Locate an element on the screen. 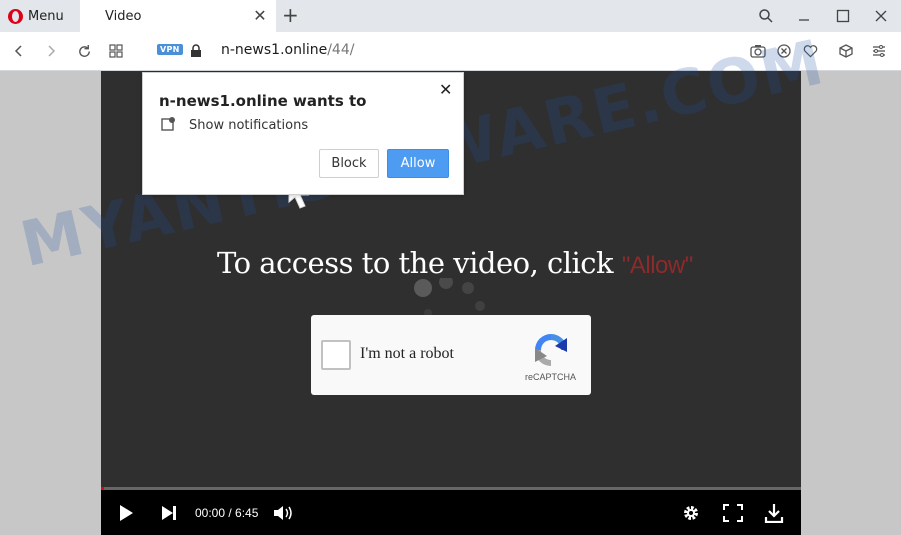 This screenshot has width=901, height=535. ad-blocker-icon is located at coordinates (784, 51).